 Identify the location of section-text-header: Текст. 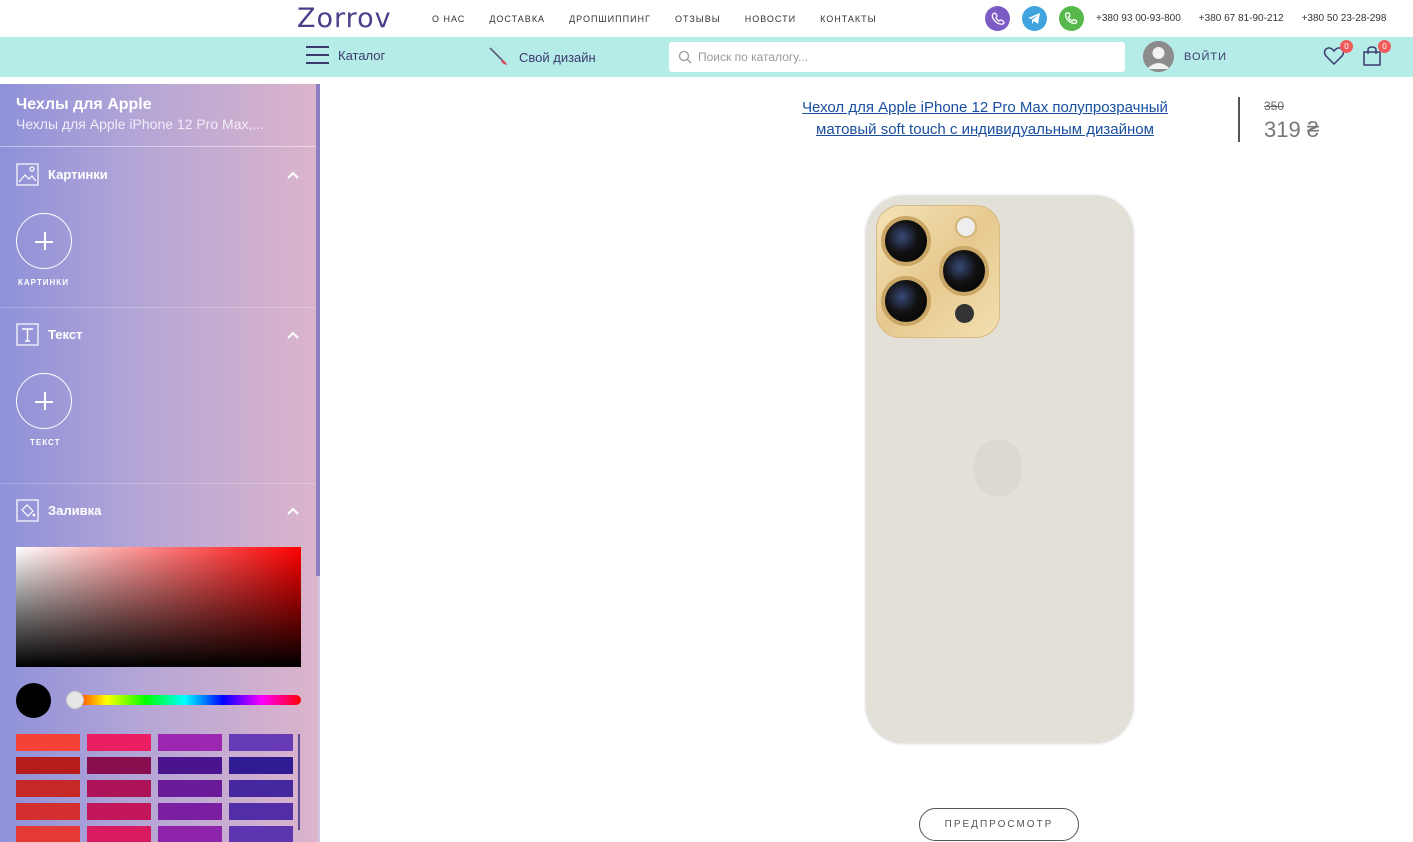
(158, 334).